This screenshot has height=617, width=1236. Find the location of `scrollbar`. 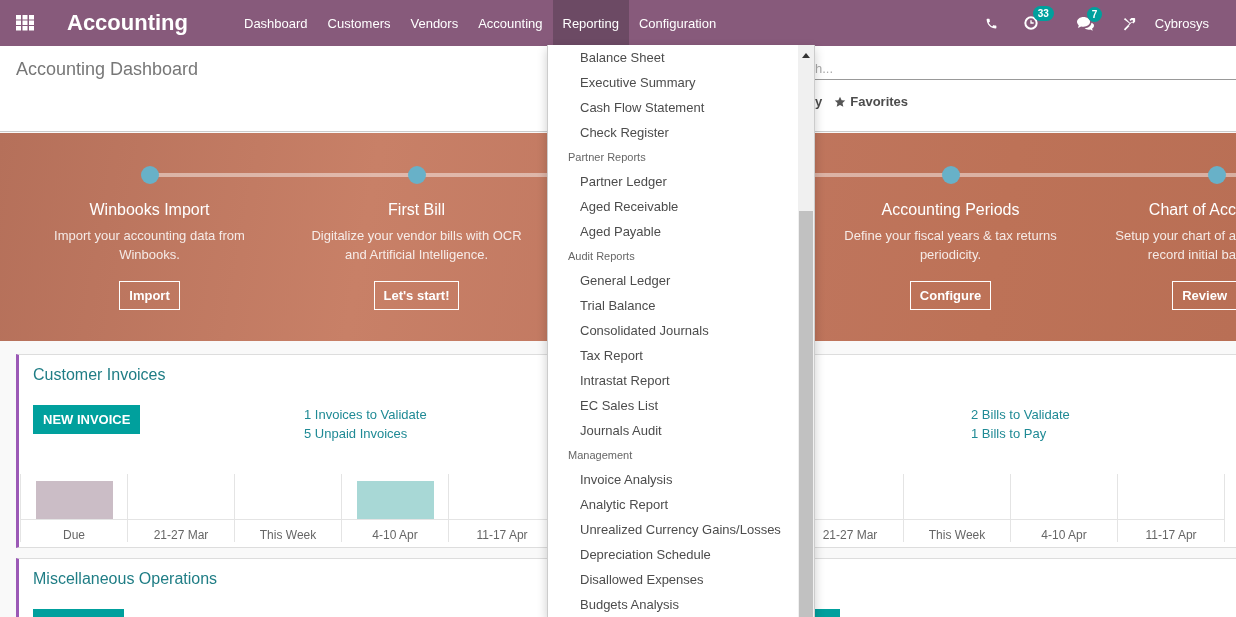

scrollbar is located at coordinates (806, 331).